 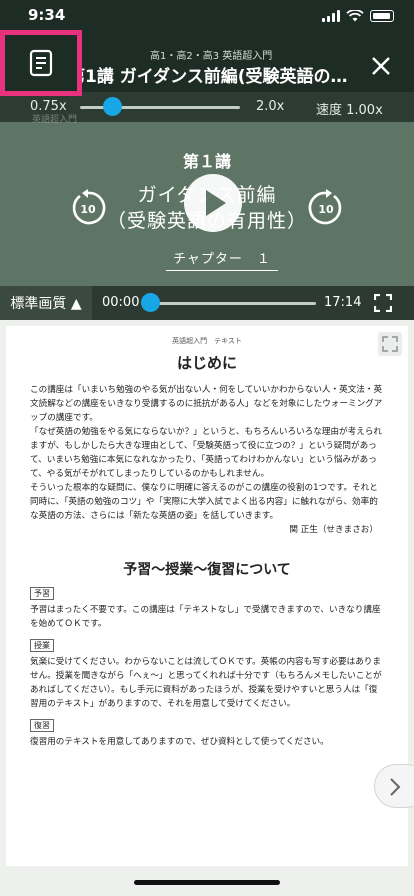 What do you see at coordinates (207, 730) in the screenshot?
I see `section-fukushu: 復習 復習用のテキストを用意してありますので、ぜひ資料として使ってください。` at bounding box center [207, 730].